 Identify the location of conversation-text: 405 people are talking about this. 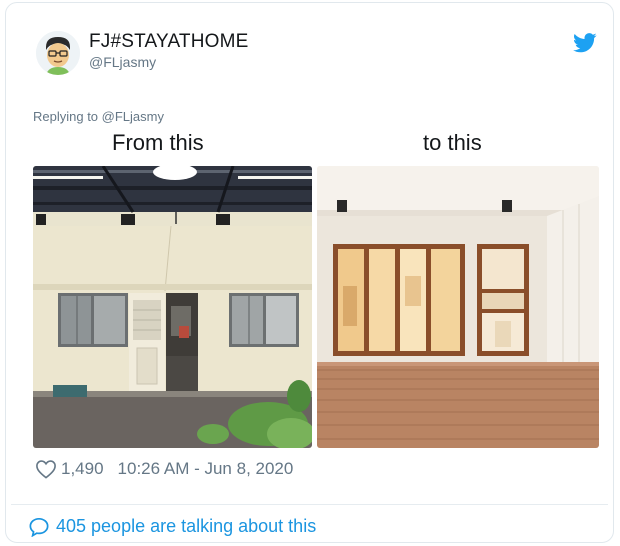
(186, 526).